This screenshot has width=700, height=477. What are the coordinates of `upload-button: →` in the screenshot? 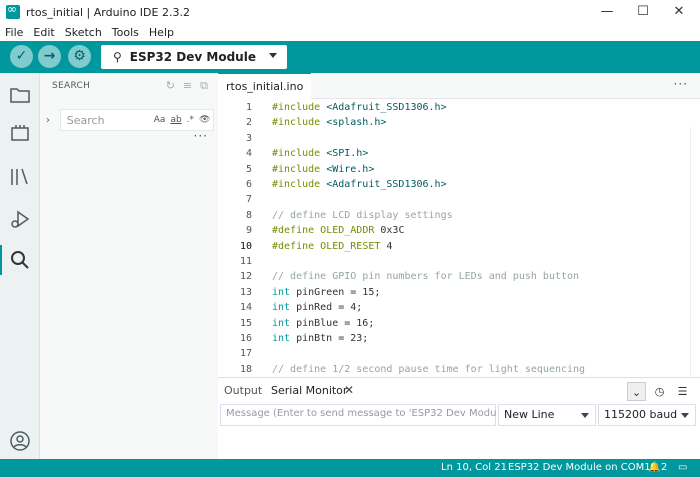 It's located at (49, 56).